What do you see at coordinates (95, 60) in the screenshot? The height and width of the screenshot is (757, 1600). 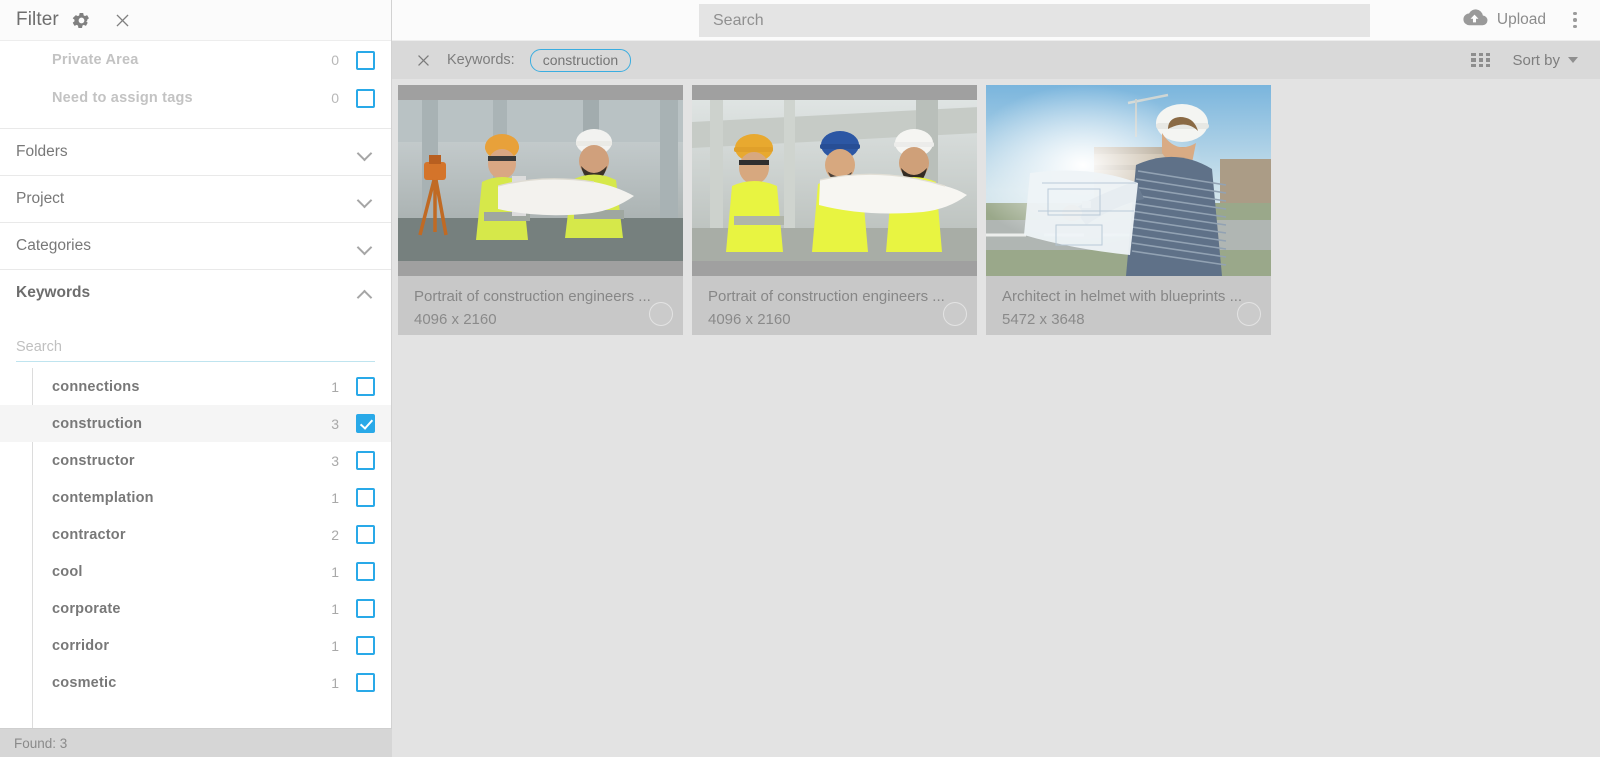 I see `quick-filter-label: Private Area` at bounding box center [95, 60].